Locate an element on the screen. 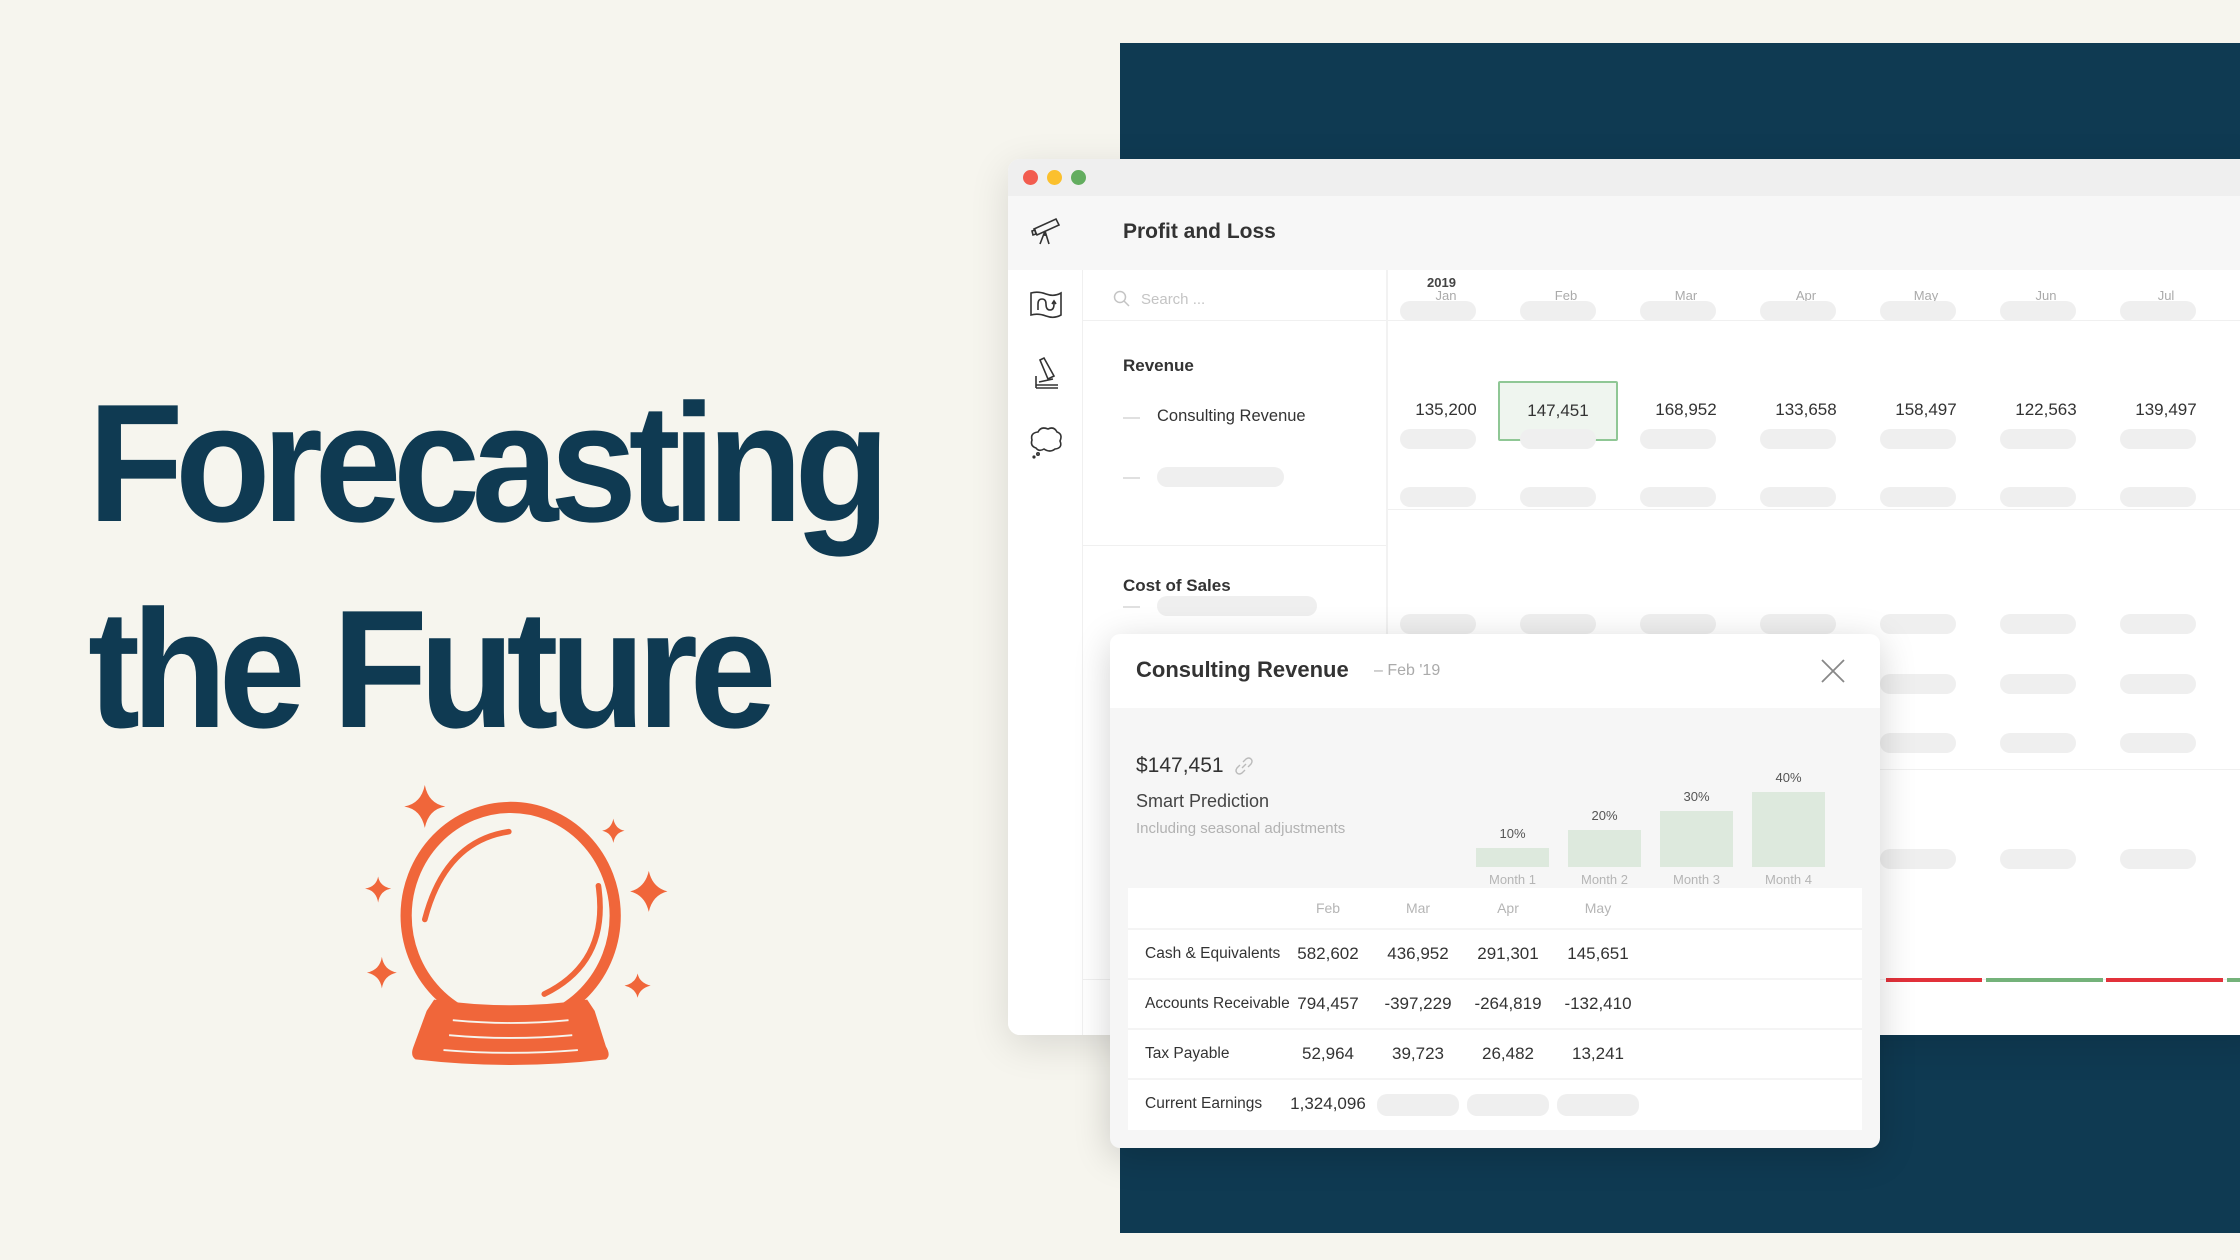  chart-data-label: 20% is located at coordinates (1604, 815).